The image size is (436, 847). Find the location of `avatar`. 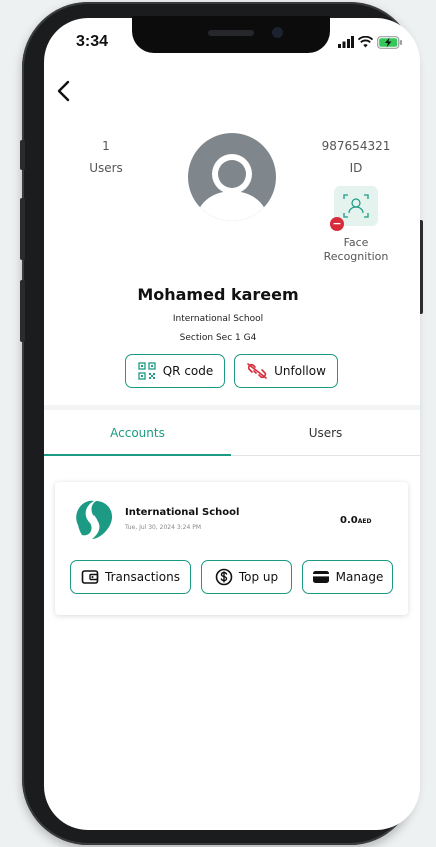

avatar is located at coordinates (232, 177).